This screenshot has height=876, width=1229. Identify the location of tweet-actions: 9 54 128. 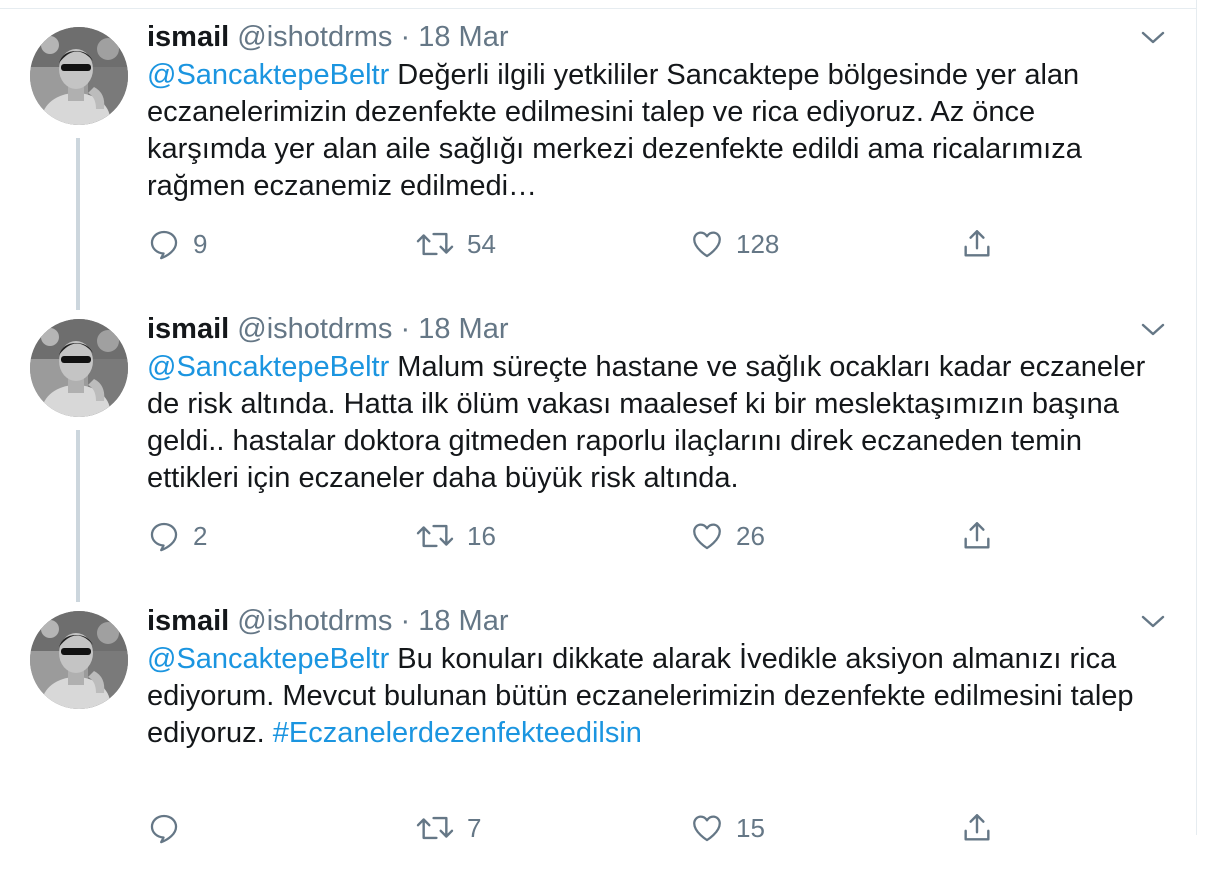
(577, 244).